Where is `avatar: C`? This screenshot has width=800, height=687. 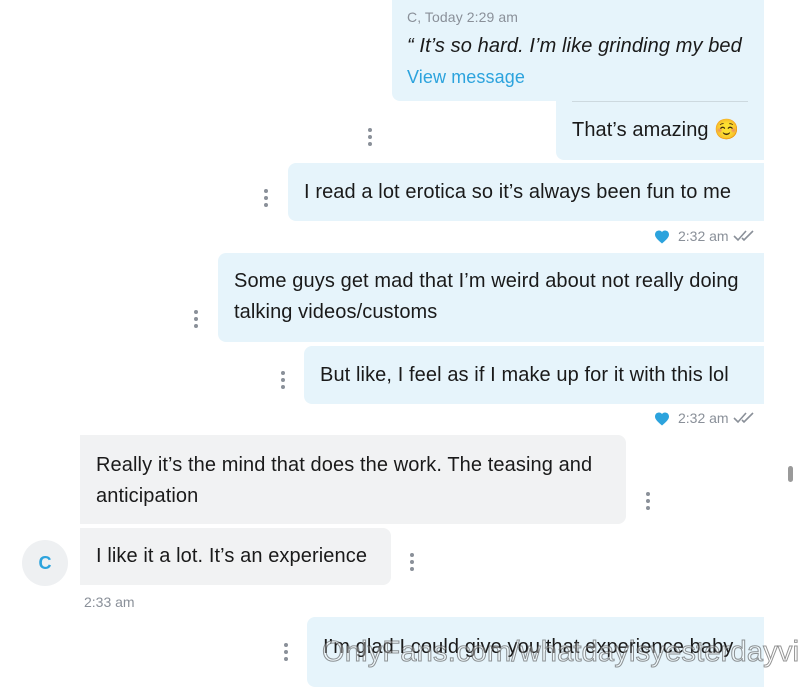
avatar: C is located at coordinates (45, 563).